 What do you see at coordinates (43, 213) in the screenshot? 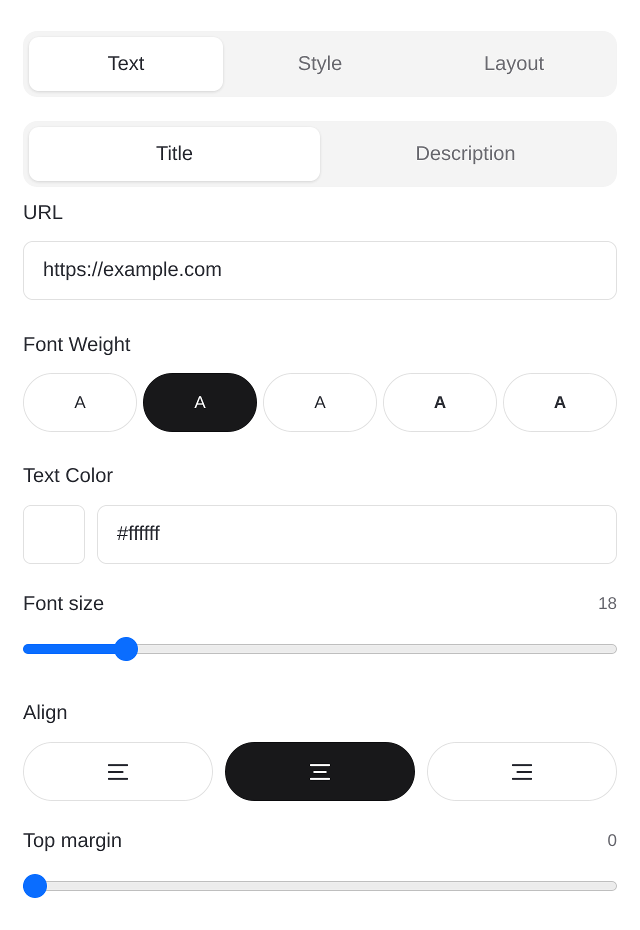
I see `field-label: URL` at bounding box center [43, 213].